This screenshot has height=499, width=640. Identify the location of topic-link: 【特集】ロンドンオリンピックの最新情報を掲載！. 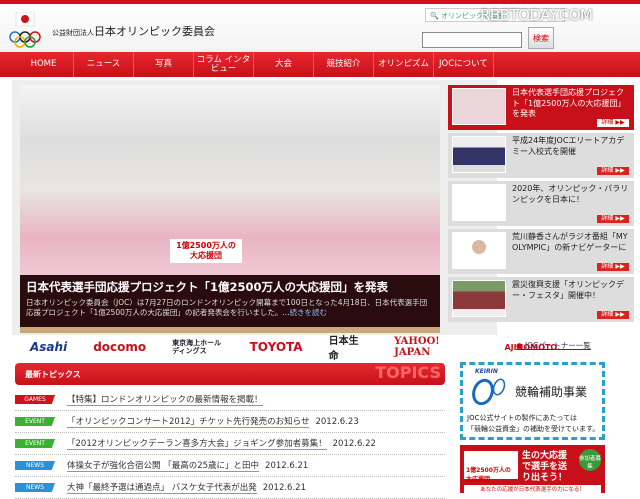
(165, 399).